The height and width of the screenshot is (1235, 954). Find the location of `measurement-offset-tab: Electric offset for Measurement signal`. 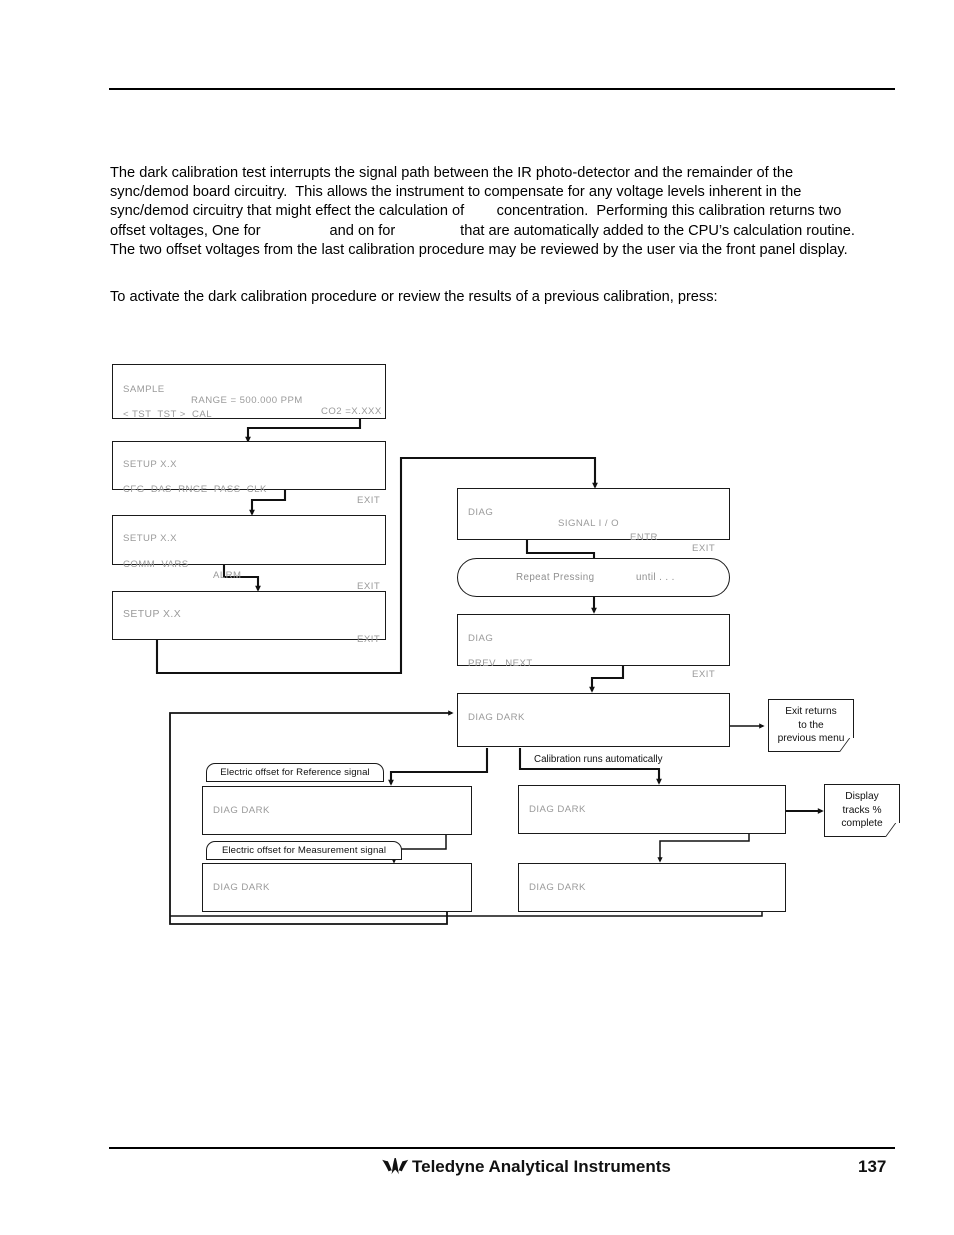

measurement-offset-tab: Electric offset for Measurement signal is located at coordinates (304, 850).